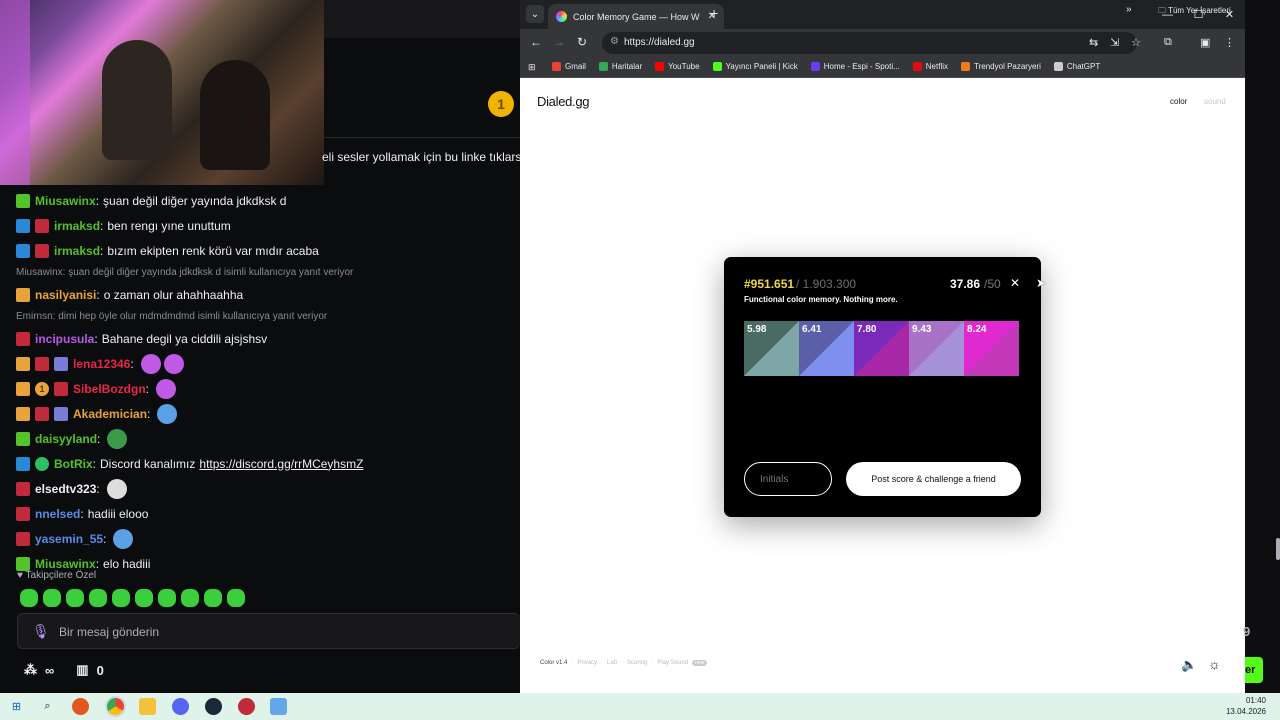 The width and height of the screenshot is (1280, 720). I want to click on bookmarks-more-icon: », so click(1129, 9).